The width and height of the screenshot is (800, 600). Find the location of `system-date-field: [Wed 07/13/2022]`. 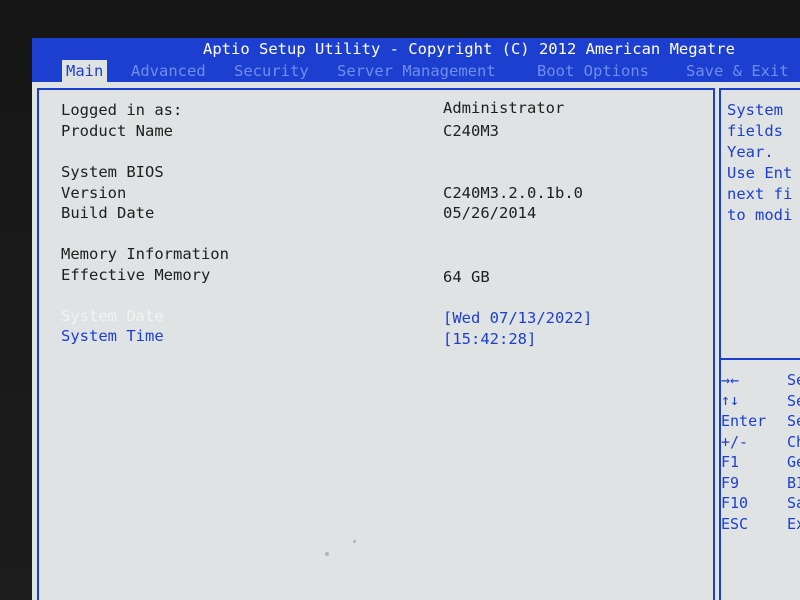

system-date-field: [Wed 07/13/2022] is located at coordinates (517, 318).